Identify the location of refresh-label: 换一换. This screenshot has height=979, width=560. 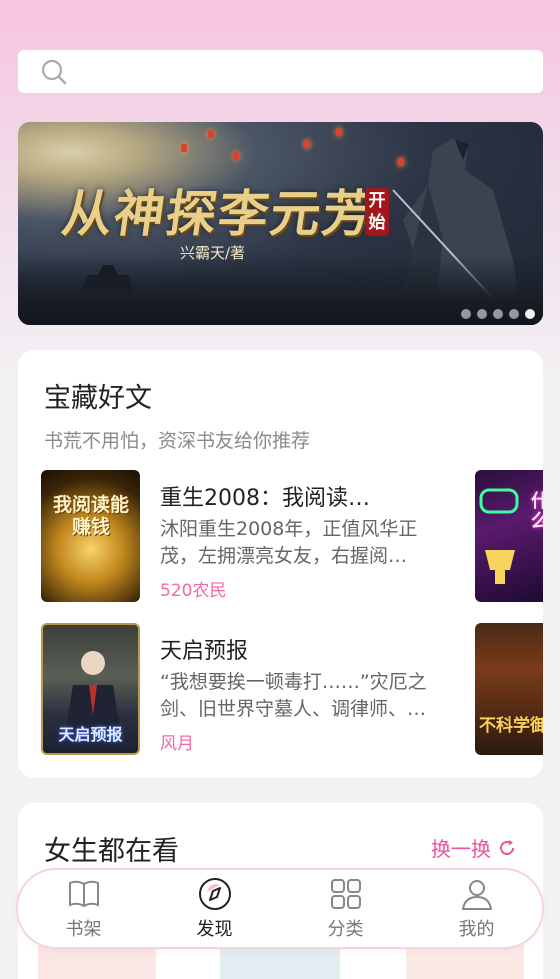
(461, 849).